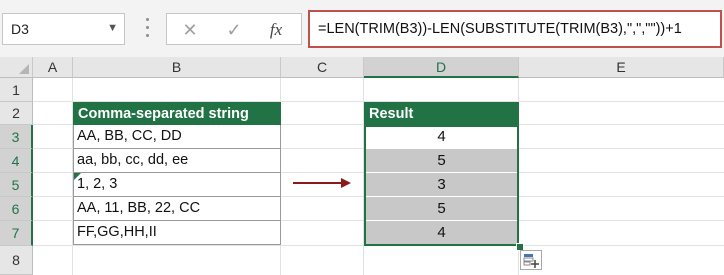 The width and height of the screenshot is (724, 275). What do you see at coordinates (16, 161) in the screenshot?
I see `row-header-4: 4` at bounding box center [16, 161].